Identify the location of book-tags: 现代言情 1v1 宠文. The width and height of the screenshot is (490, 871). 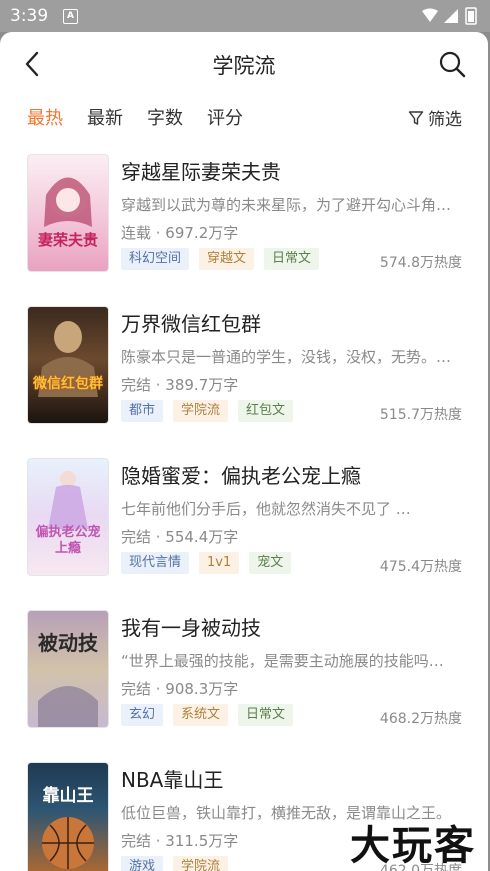
(211, 563).